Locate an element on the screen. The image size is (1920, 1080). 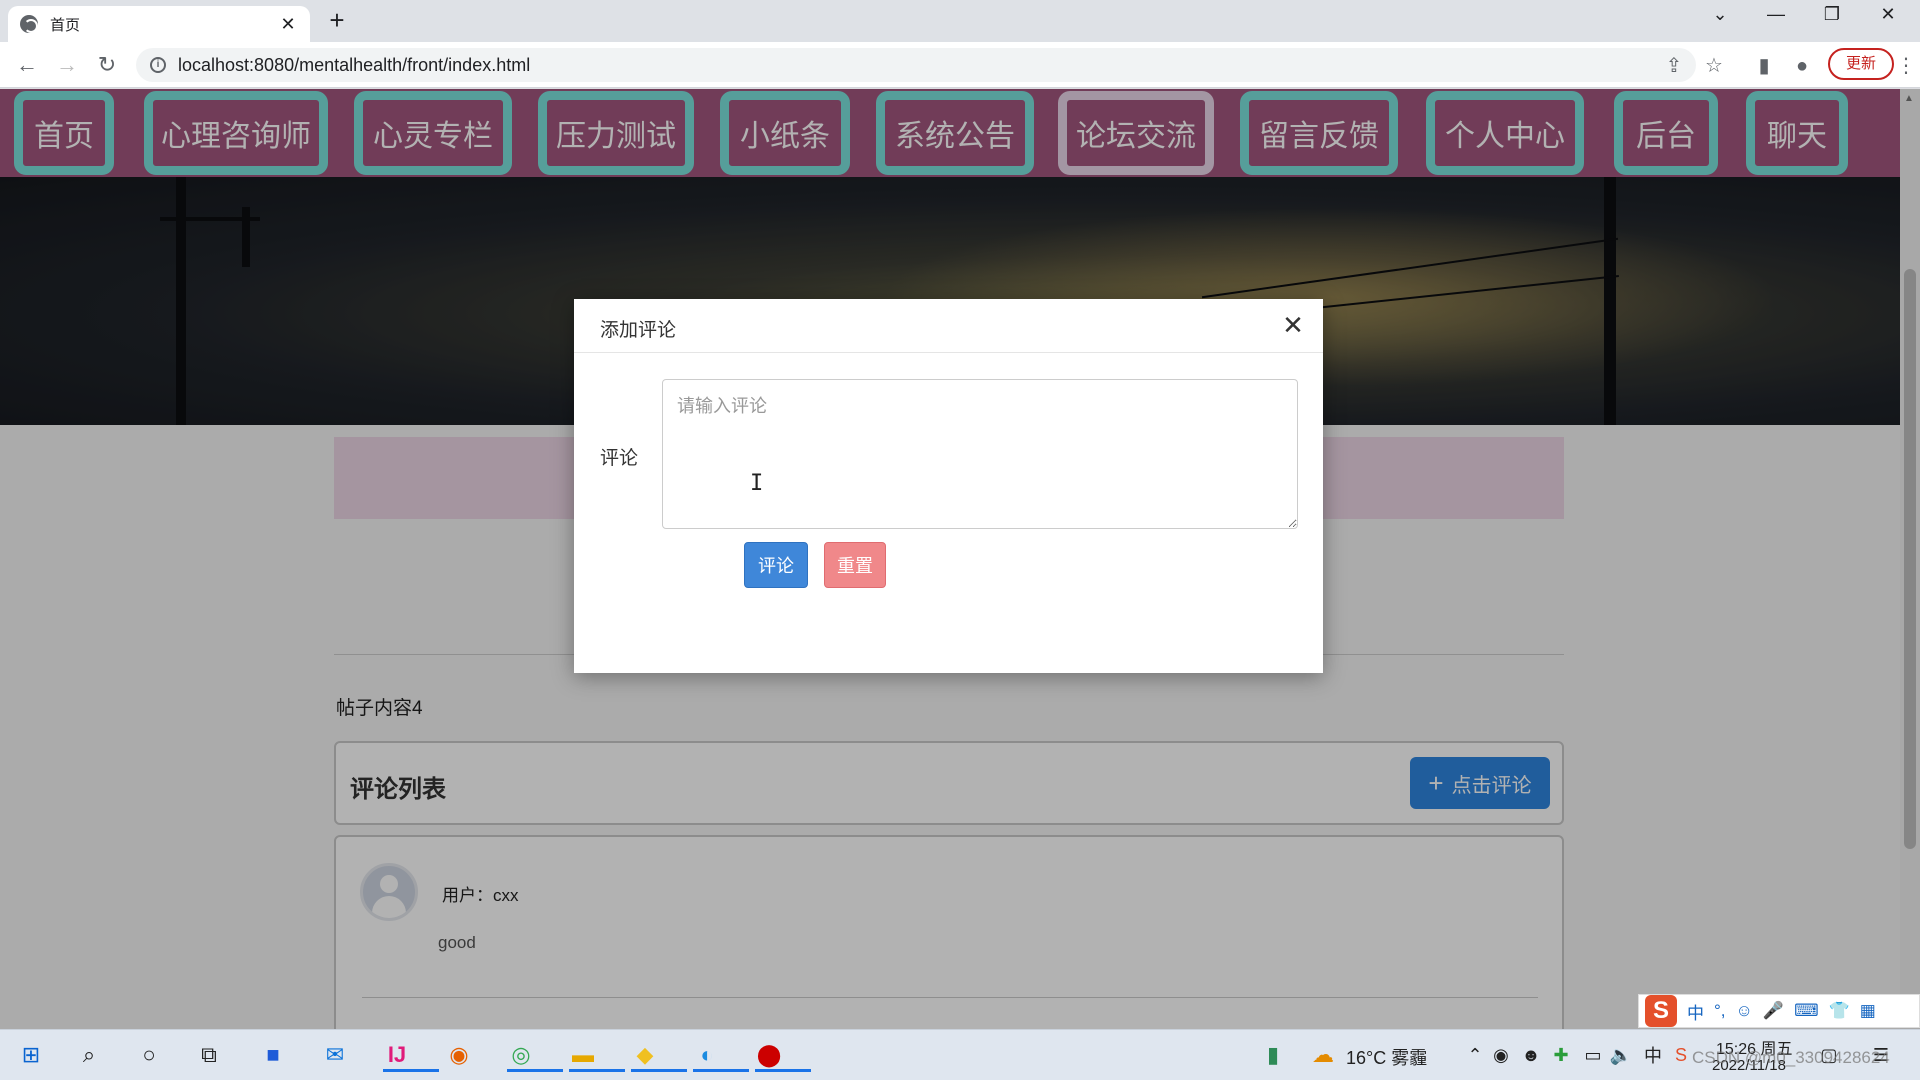
recorder-icon: ⬤ is located at coordinates (781, 1055).